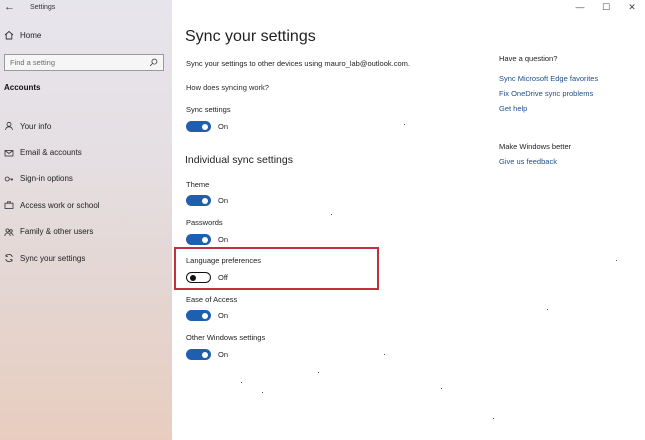 This screenshot has width=645, height=440. What do you see at coordinates (57, 232) in the screenshot?
I see `sidebar-item-label: Family & other users` at bounding box center [57, 232].